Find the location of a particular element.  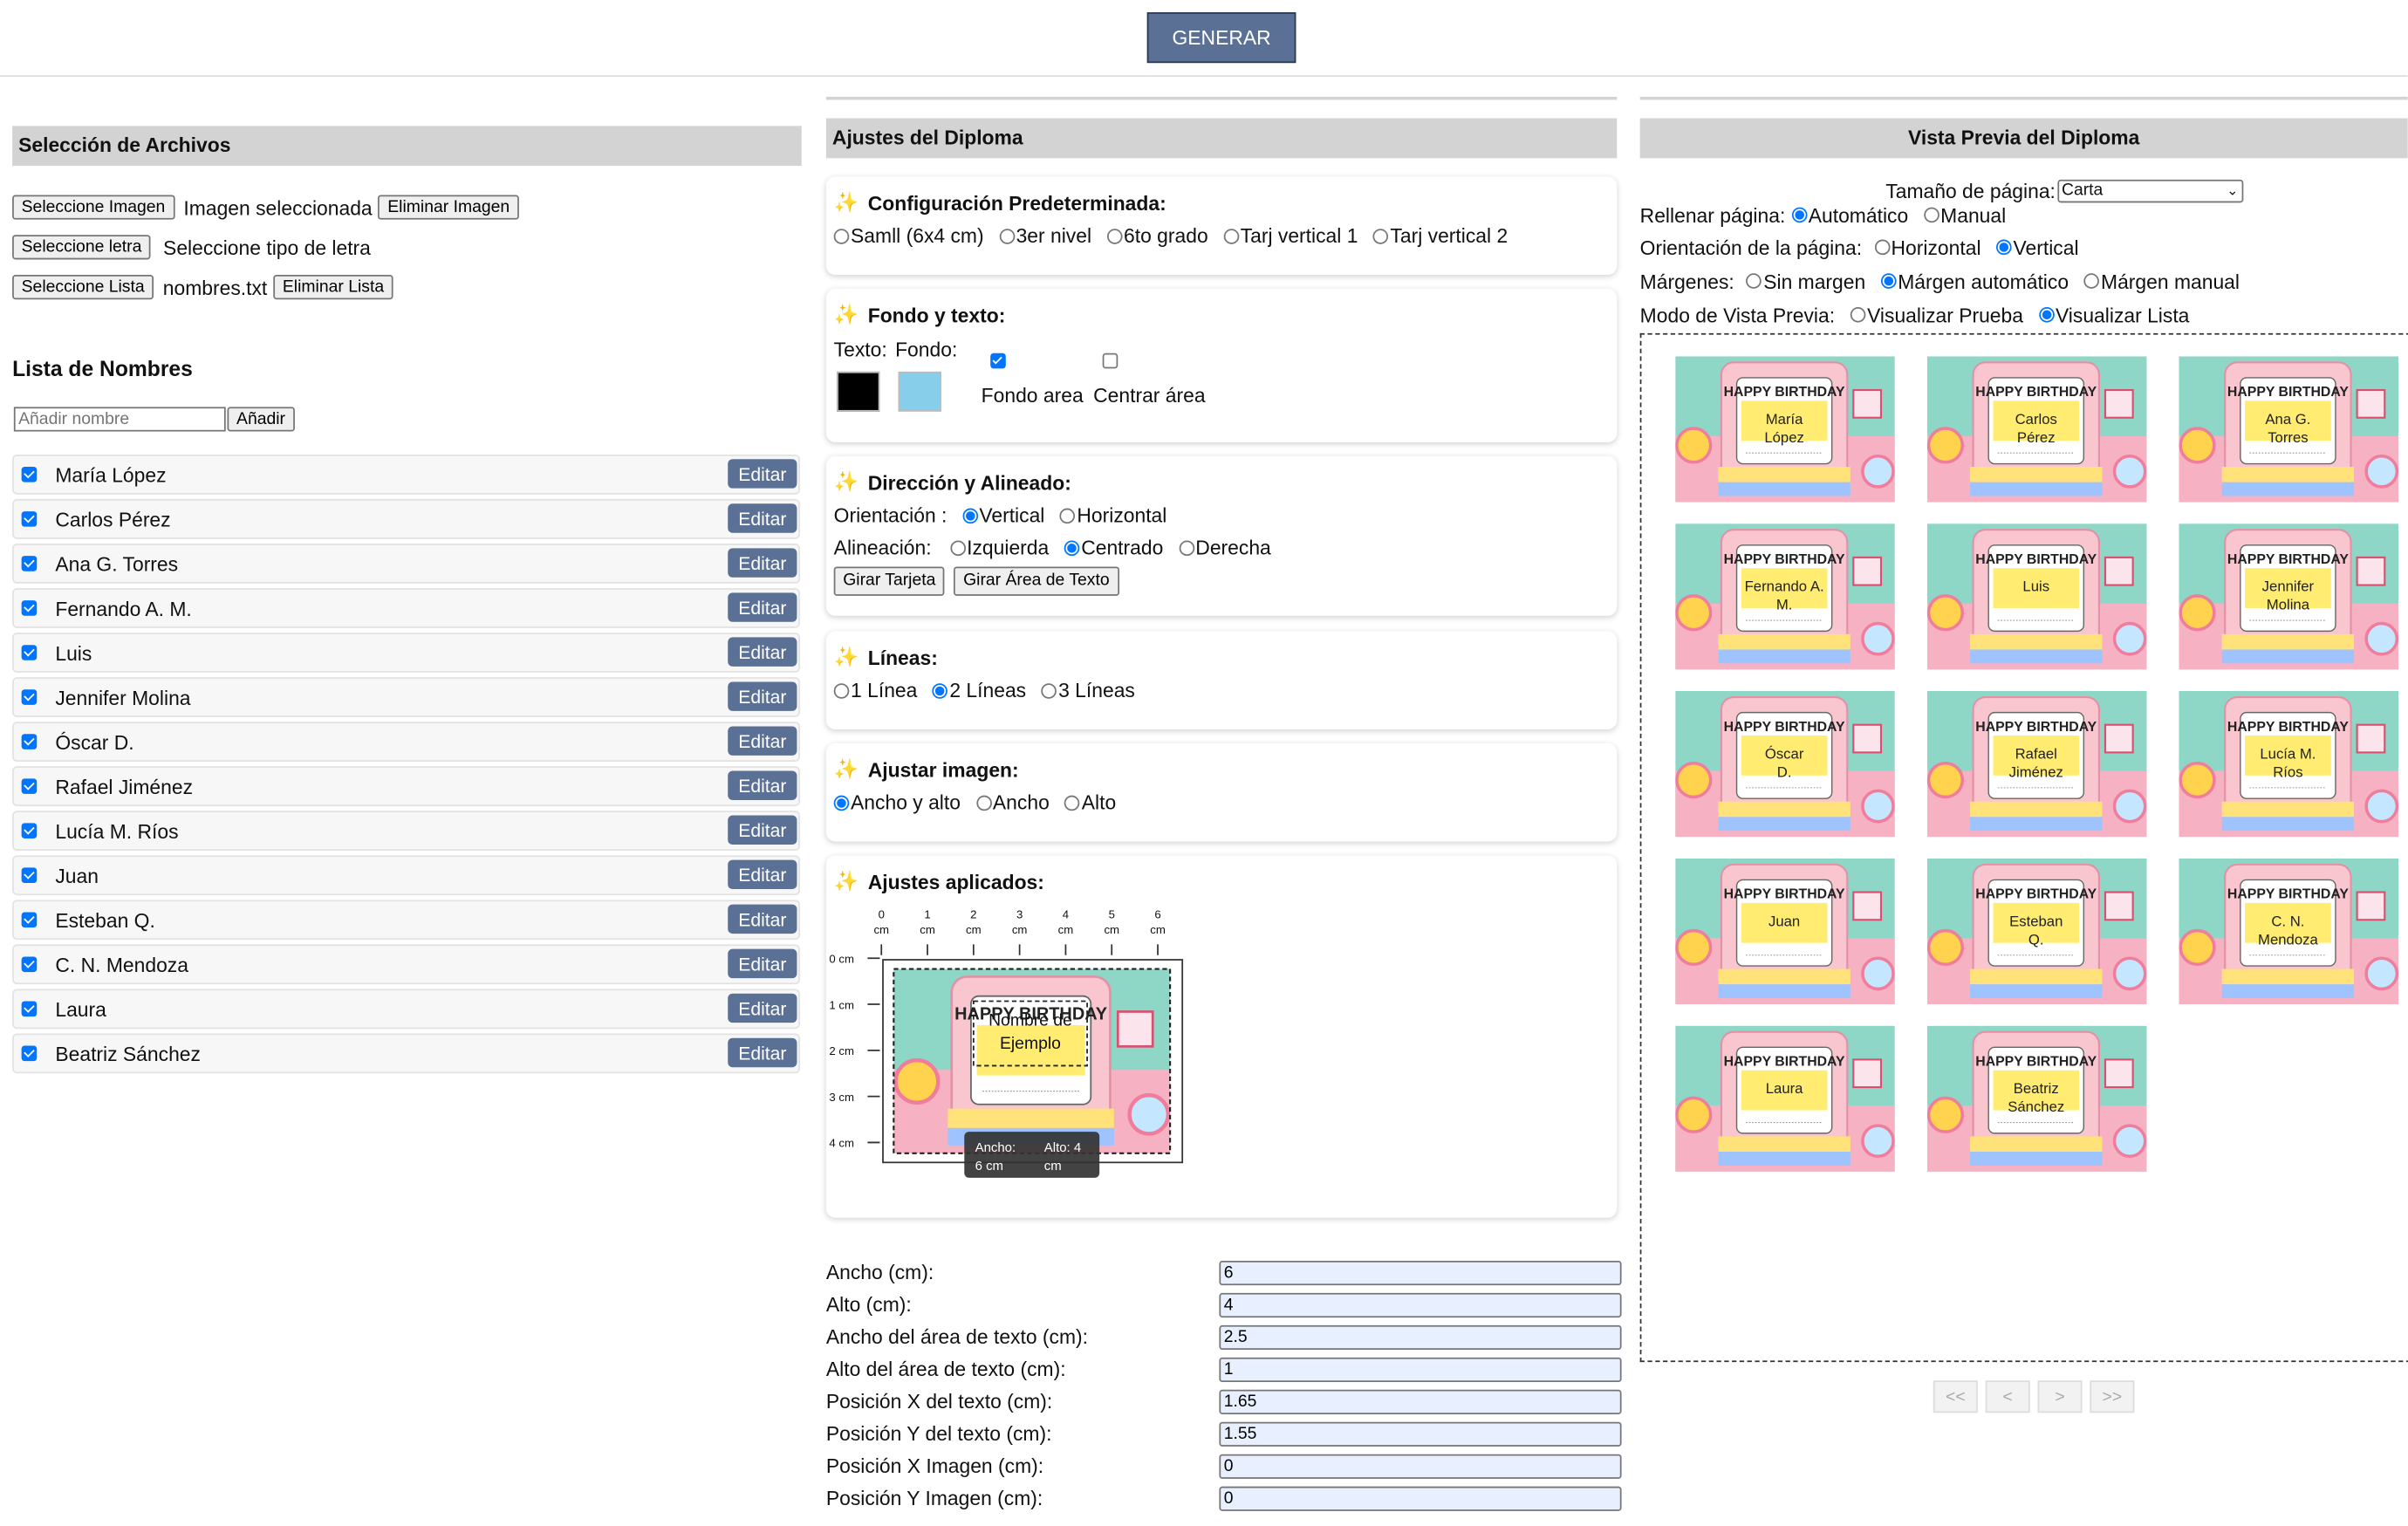

orientation-vertical-radio: Vertical is located at coordinates (1003, 515).